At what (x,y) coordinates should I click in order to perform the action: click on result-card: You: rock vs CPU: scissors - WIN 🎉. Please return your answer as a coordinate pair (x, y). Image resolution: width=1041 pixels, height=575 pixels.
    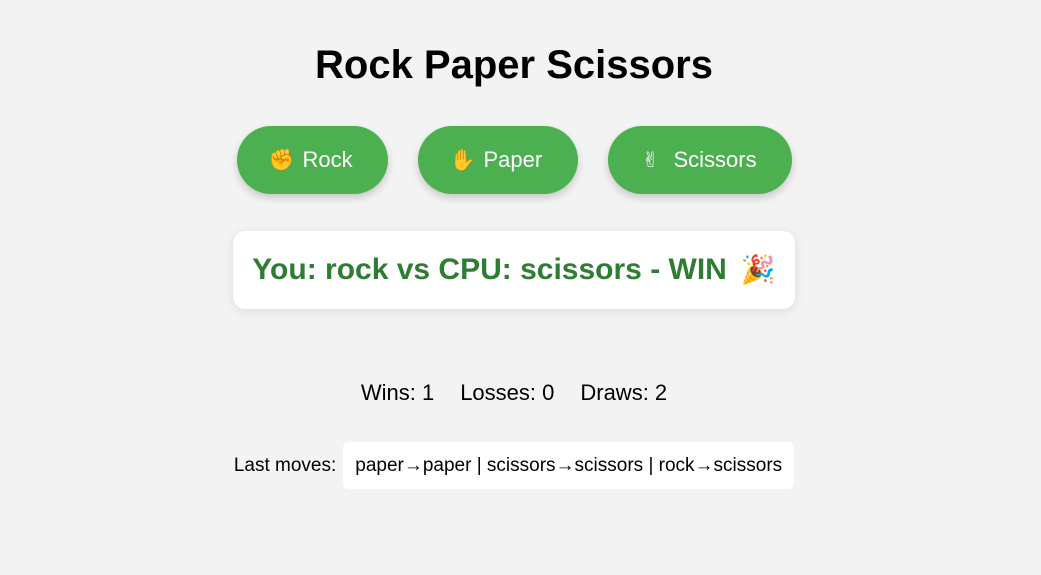
    Looking at the image, I should click on (514, 270).